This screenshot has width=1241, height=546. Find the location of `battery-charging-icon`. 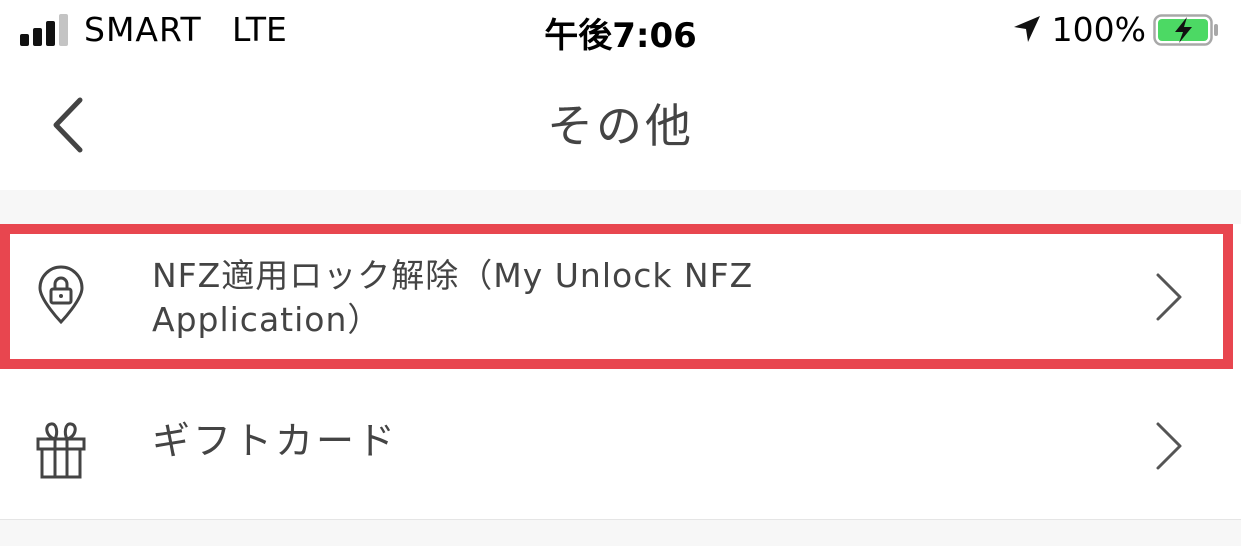

battery-charging-icon is located at coordinates (1185, 30).